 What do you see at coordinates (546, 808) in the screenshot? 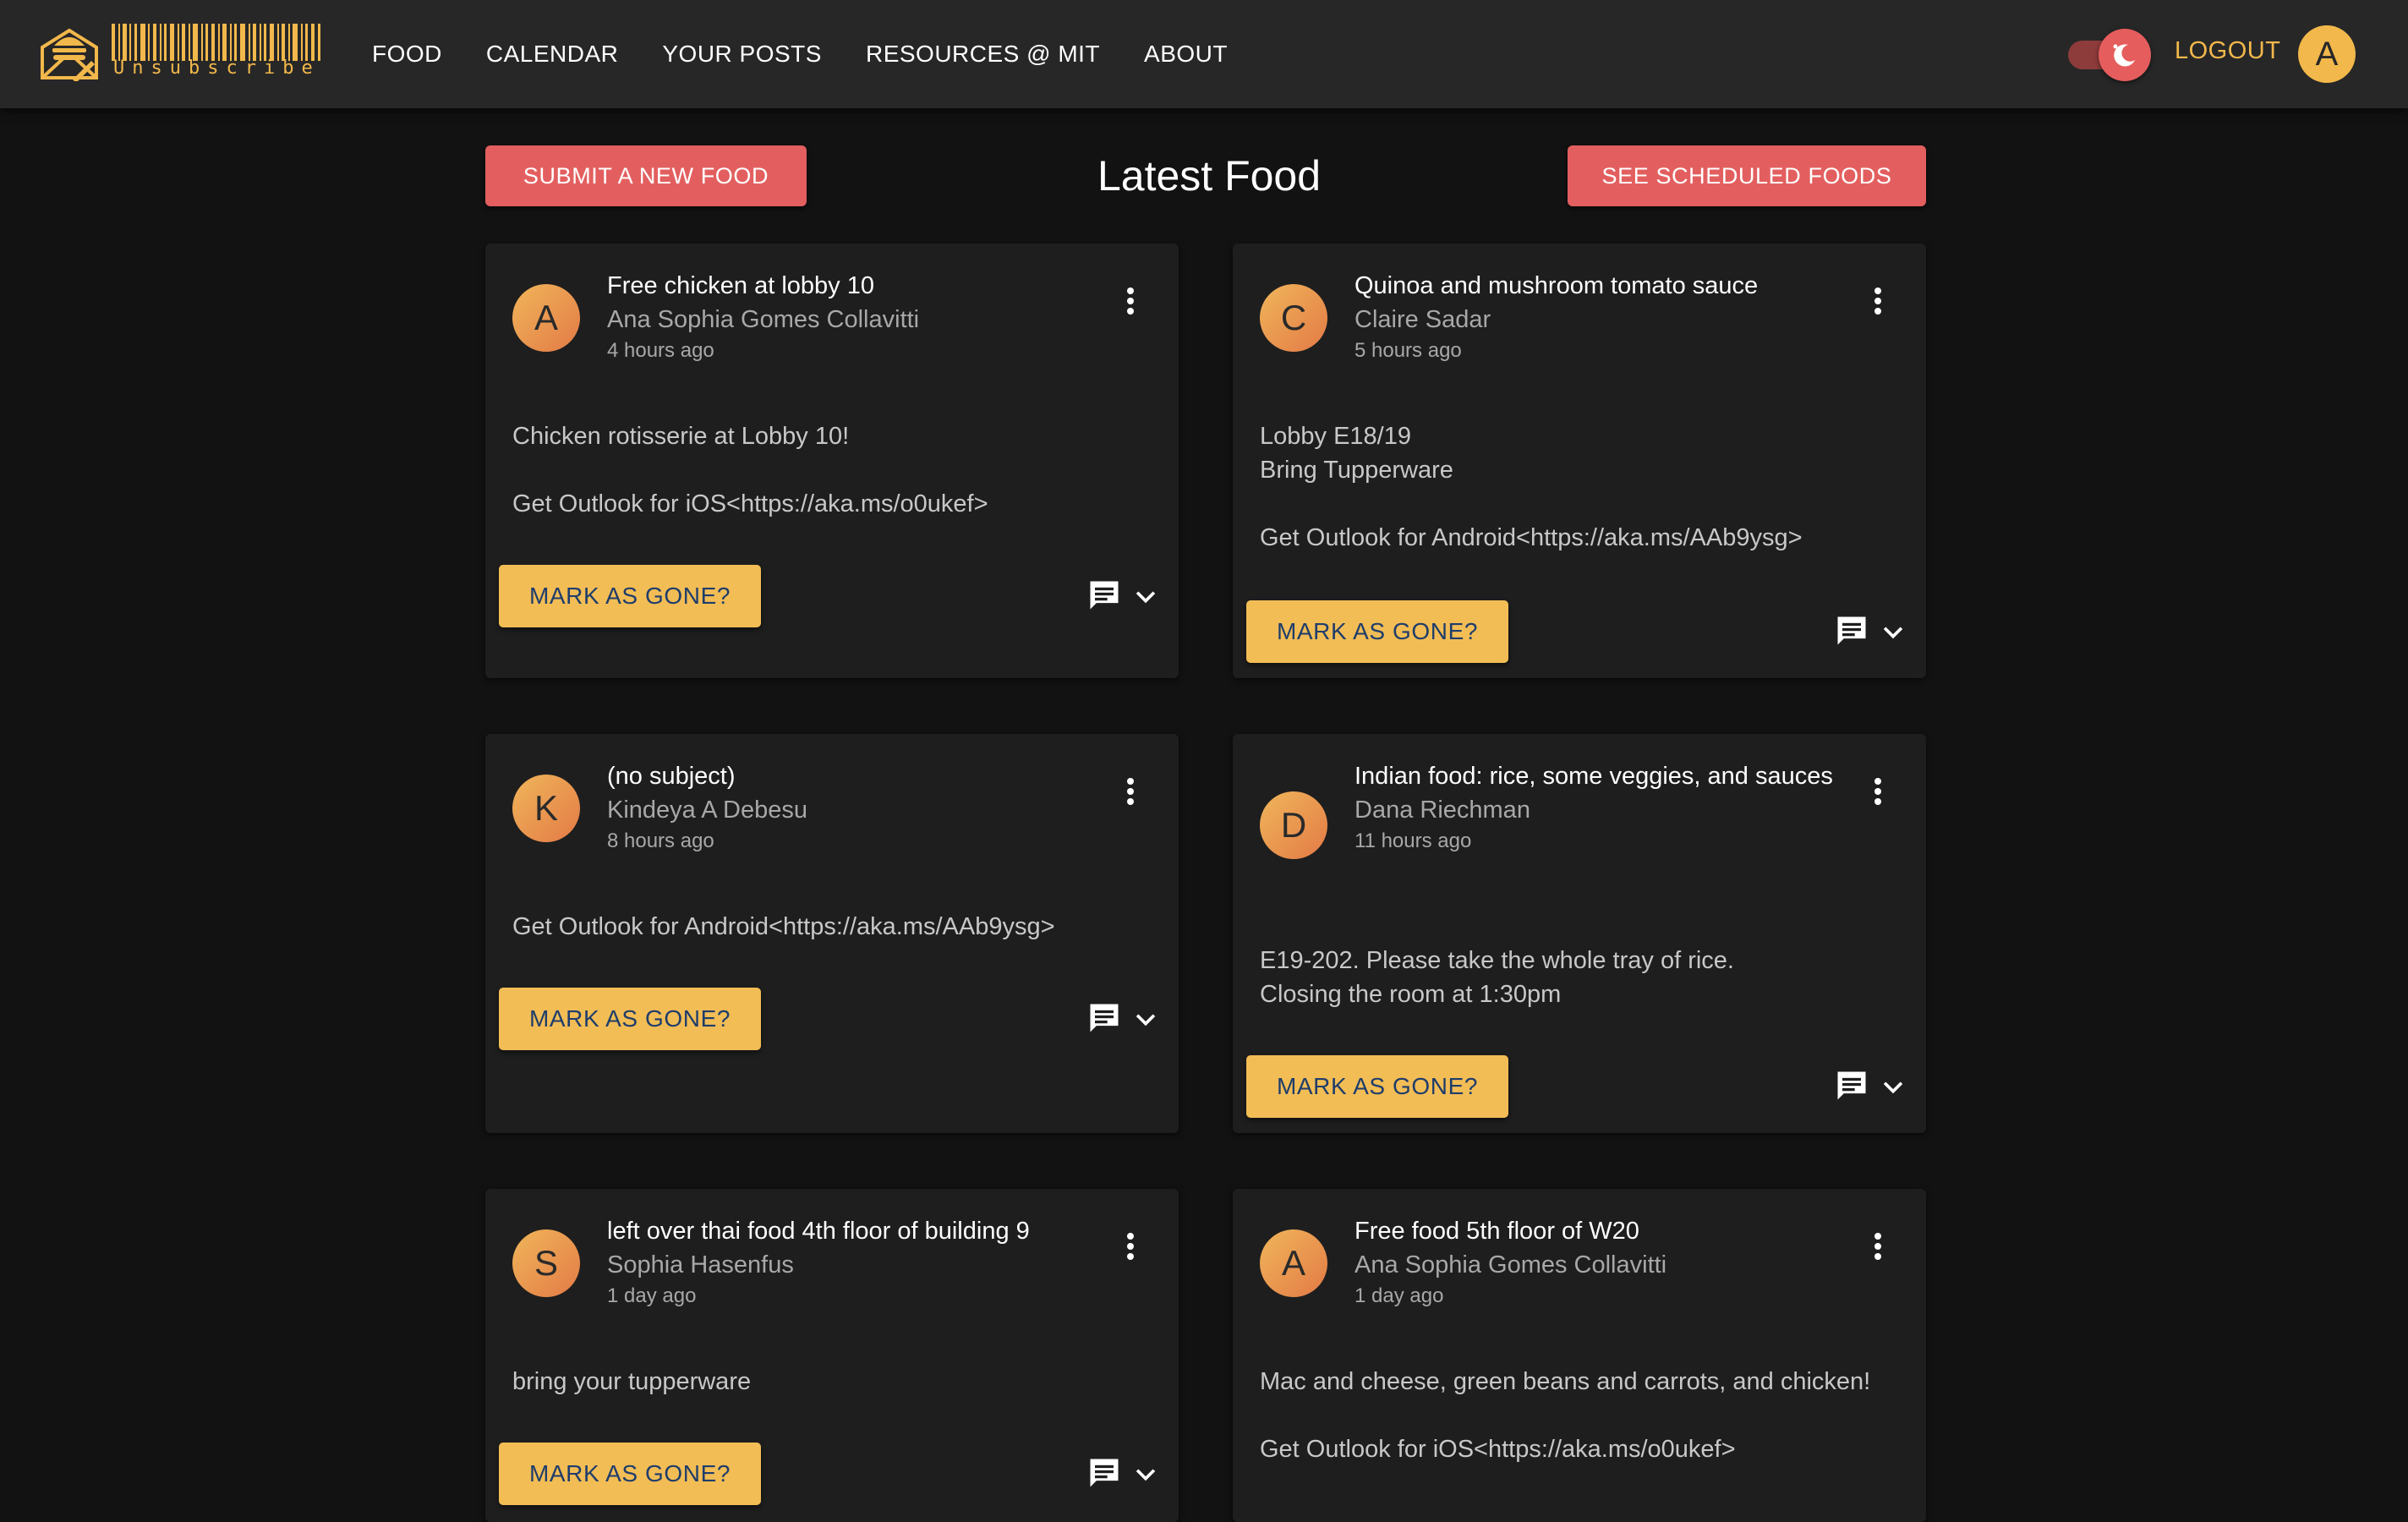
I see `author-avatar: K` at bounding box center [546, 808].